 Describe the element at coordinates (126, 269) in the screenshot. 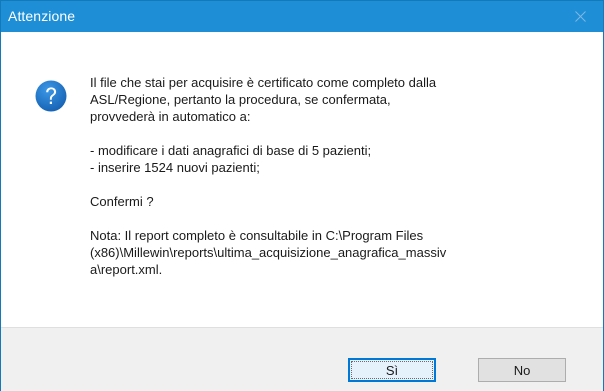

I see `note-line: a\report.xml.` at that location.